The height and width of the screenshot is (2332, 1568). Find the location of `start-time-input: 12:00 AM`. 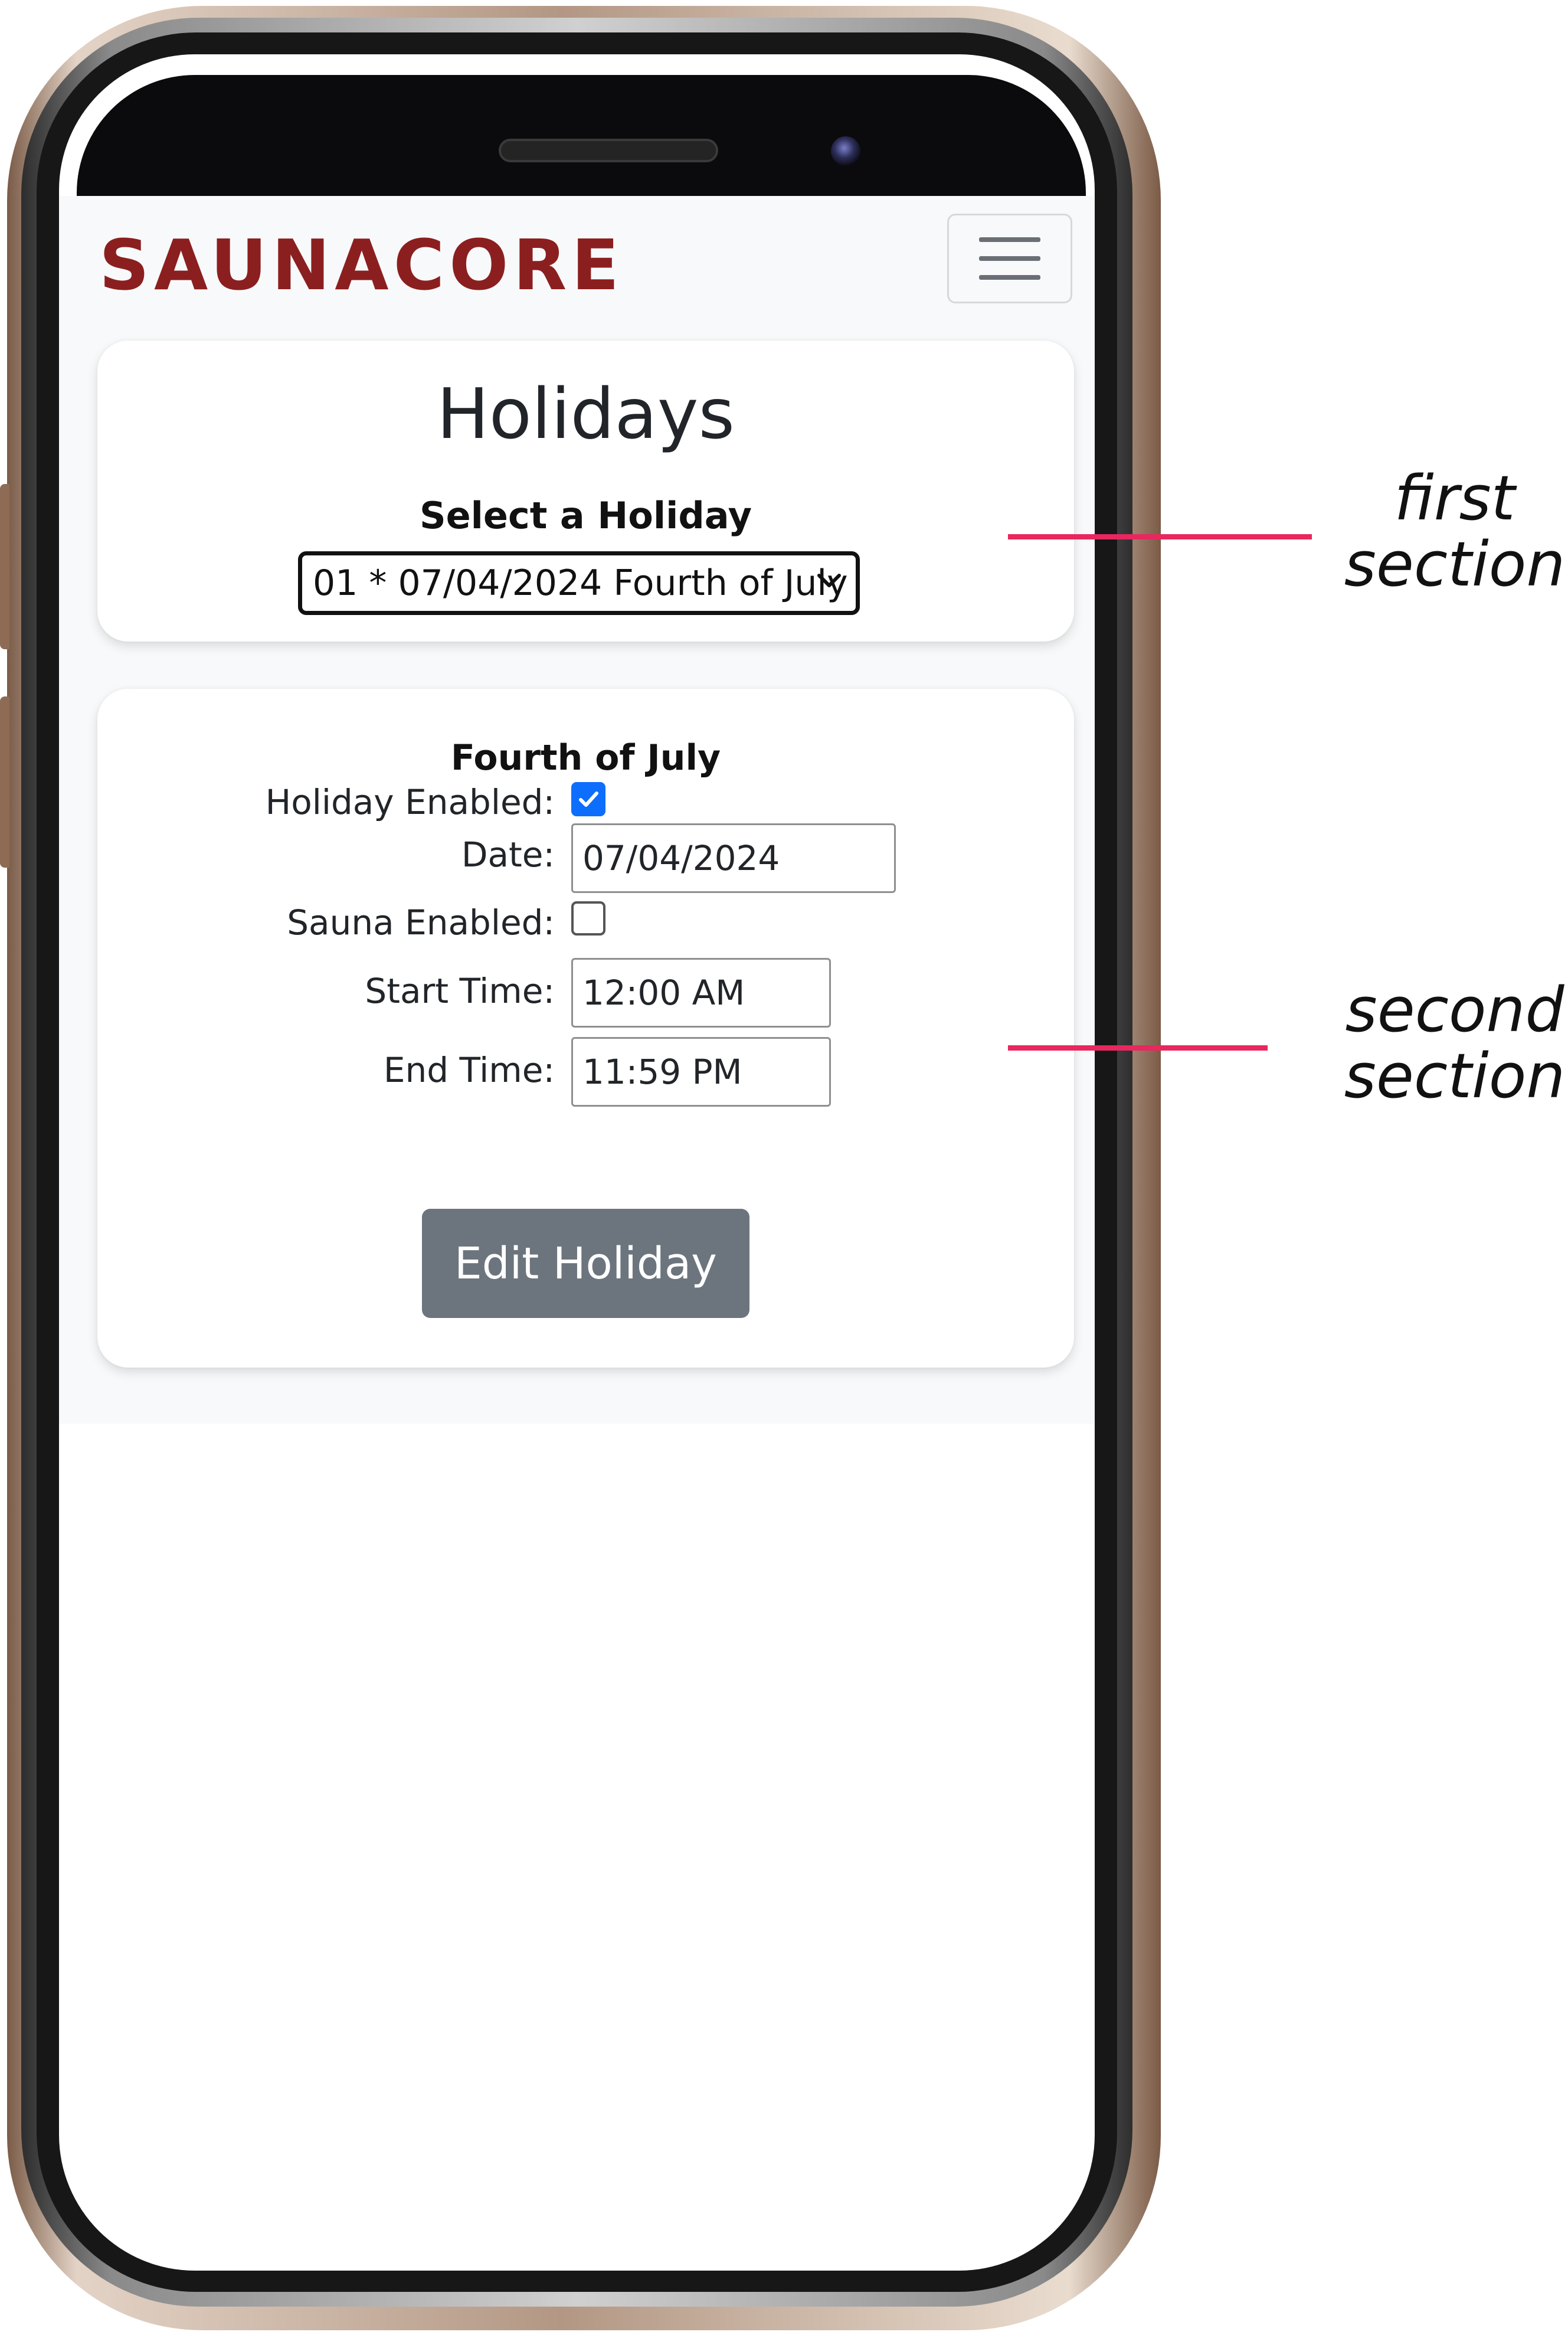

start-time-input: 12:00 AM is located at coordinates (701, 993).